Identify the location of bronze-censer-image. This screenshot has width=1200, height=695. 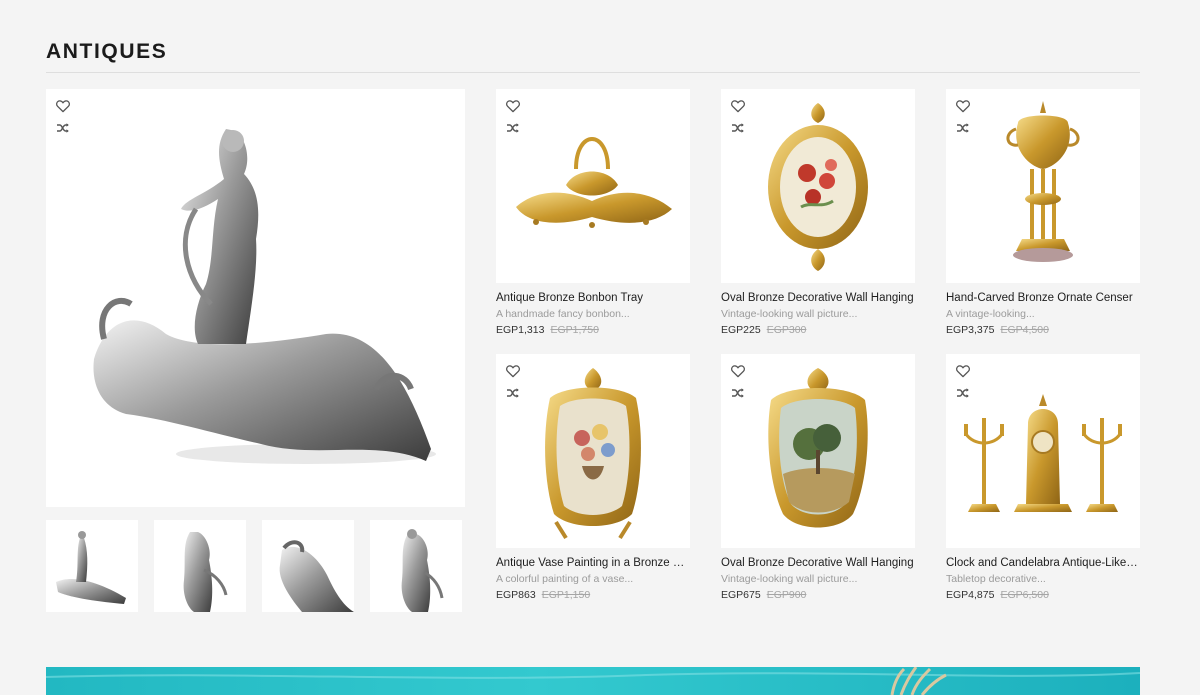
(1043, 181).